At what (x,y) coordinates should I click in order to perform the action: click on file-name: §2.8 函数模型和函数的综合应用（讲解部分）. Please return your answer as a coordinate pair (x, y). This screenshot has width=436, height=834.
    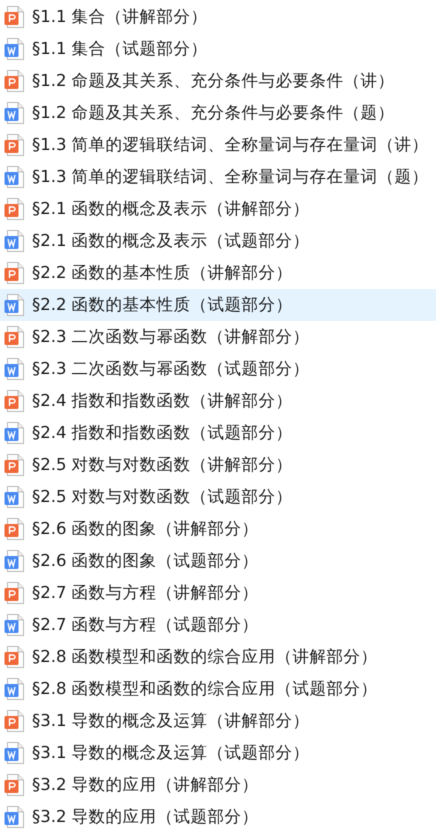
    Looking at the image, I should click on (205, 657).